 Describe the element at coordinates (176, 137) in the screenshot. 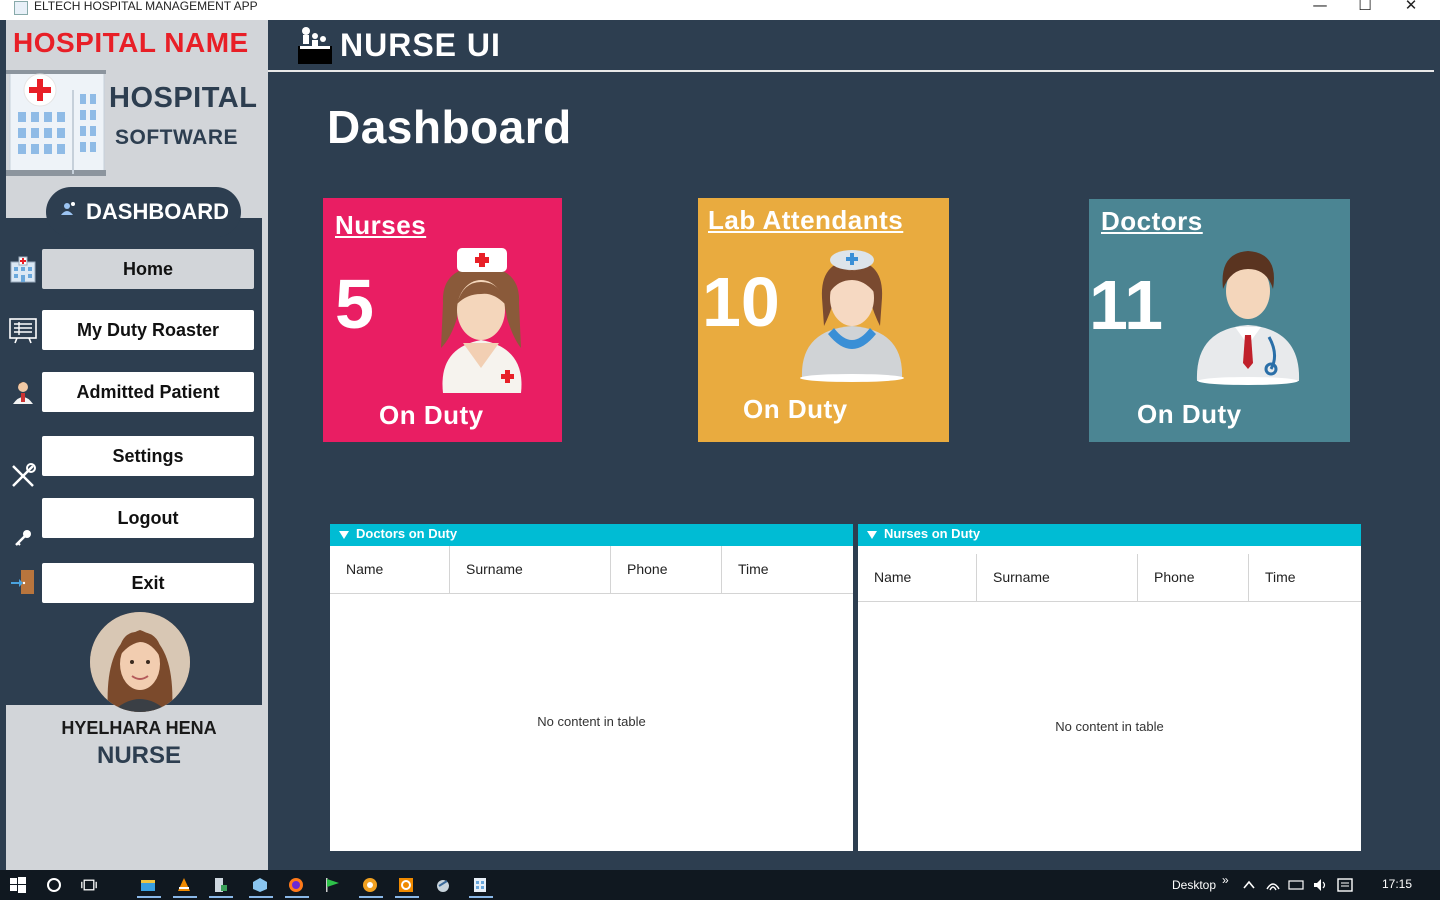

I see `logo-text-software: SOFTWARE` at that location.